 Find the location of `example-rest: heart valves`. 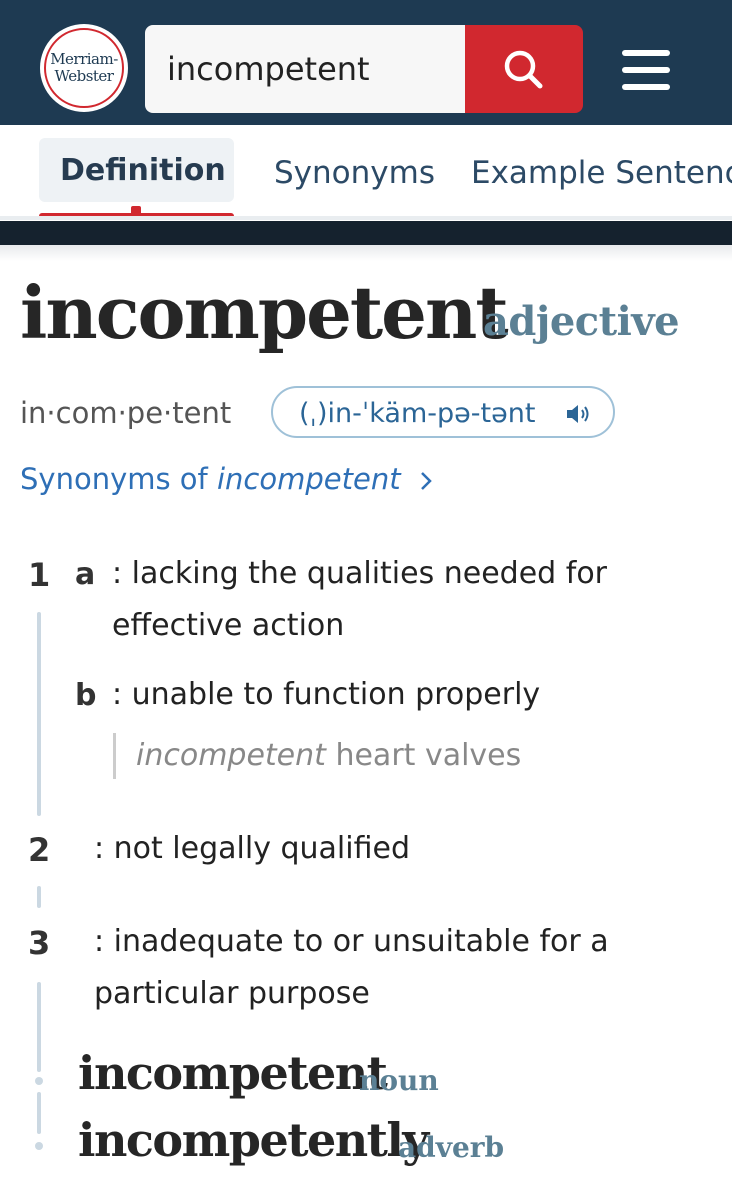

example-rest: heart valves is located at coordinates (423, 755).